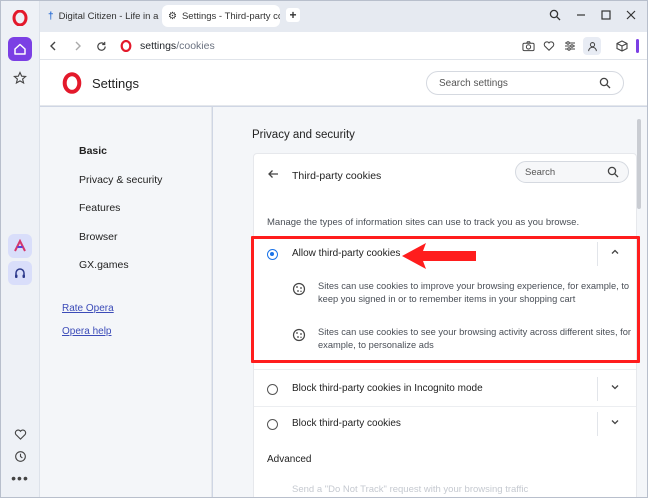  What do you see at coordinates (115, 83) in the screenshot?
I see `page-title: Settings` at bounding box center [115, 83].